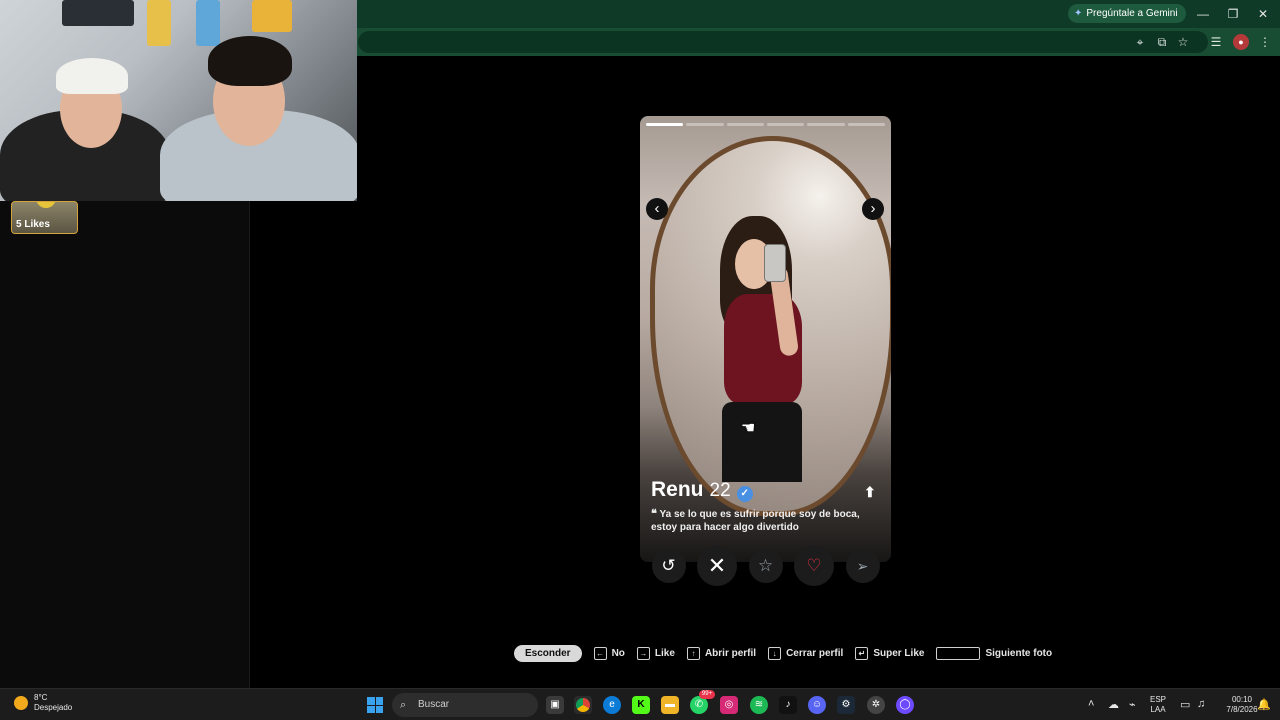  I want to click on down-key-icon: ↓, so click(775, 653).